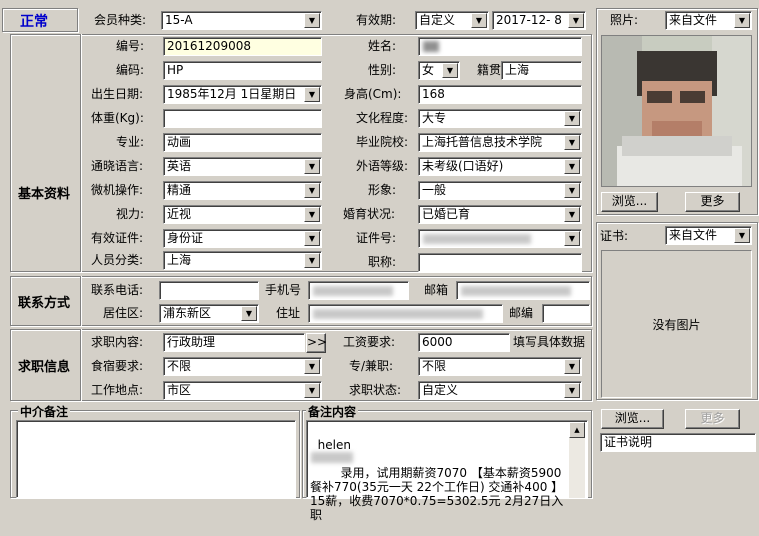 The height and width of the screenshot is (536, 759). I want to click on salary-field: 6000, so click(464, 342).